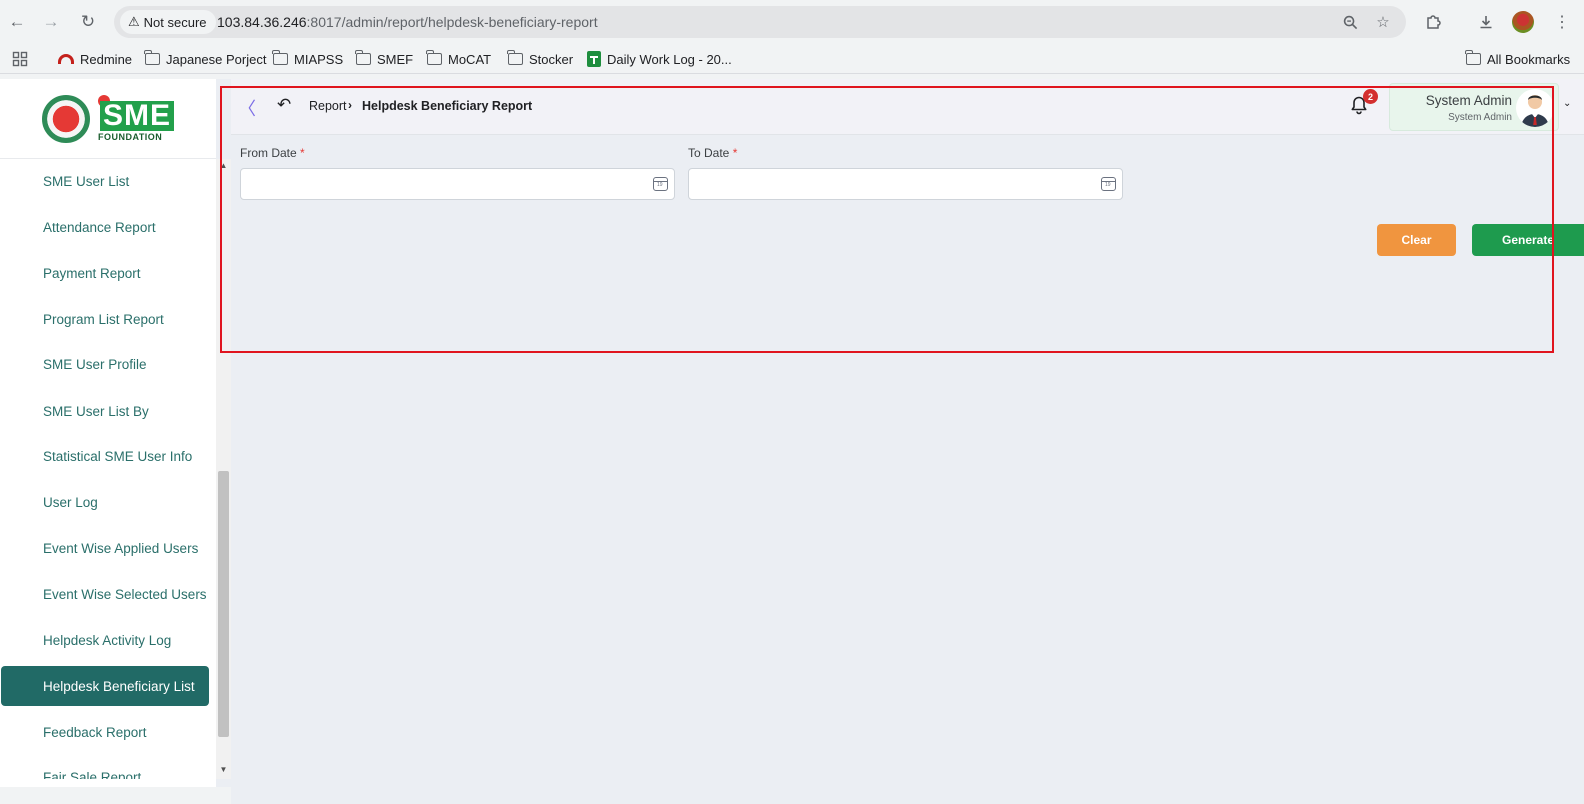  What do you see at coordinates (1567, 103) in the screenshot?
I see `chevron-down-icon: ⌄` at bounding box center [1567, 103].